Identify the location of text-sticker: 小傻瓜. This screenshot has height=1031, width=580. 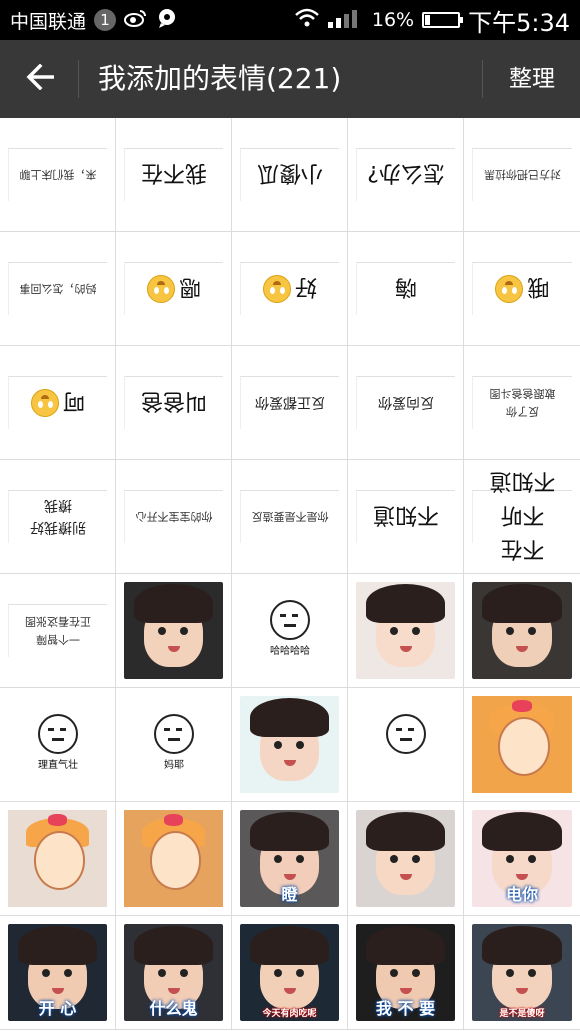
(289, 174).